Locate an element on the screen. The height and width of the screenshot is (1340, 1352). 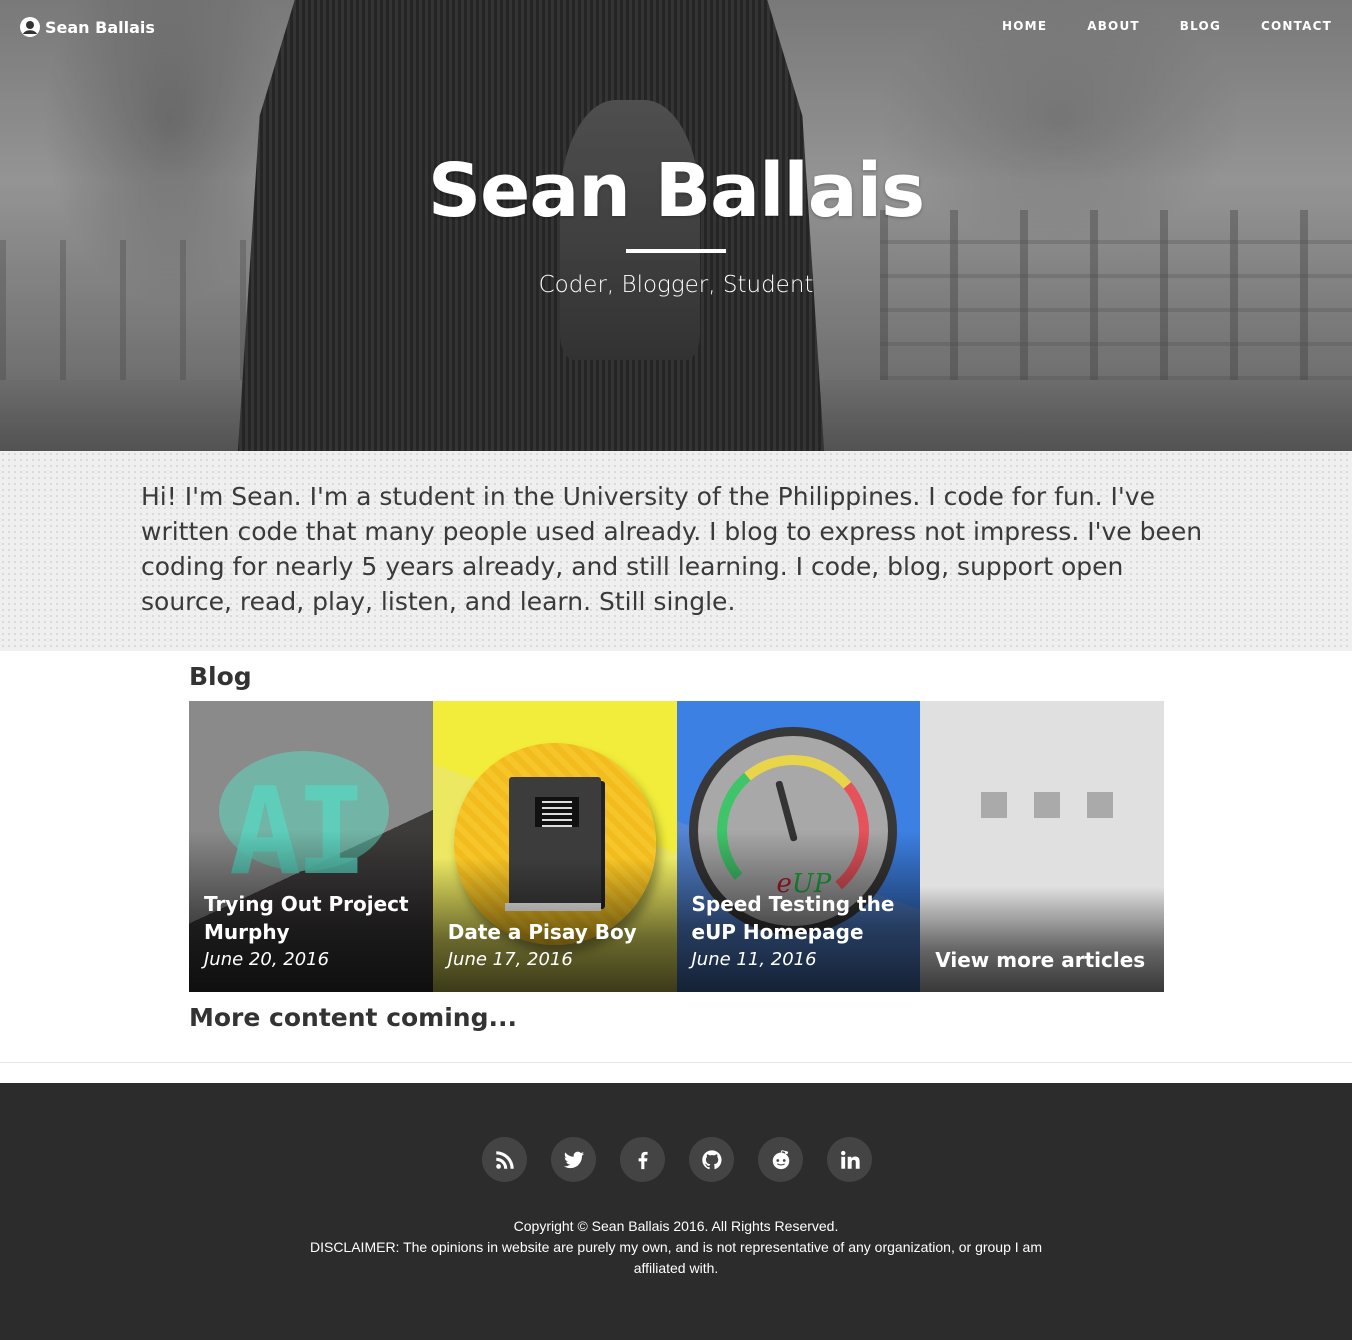
card-date: June 20, 2016 is located at coordinates (267, 959).